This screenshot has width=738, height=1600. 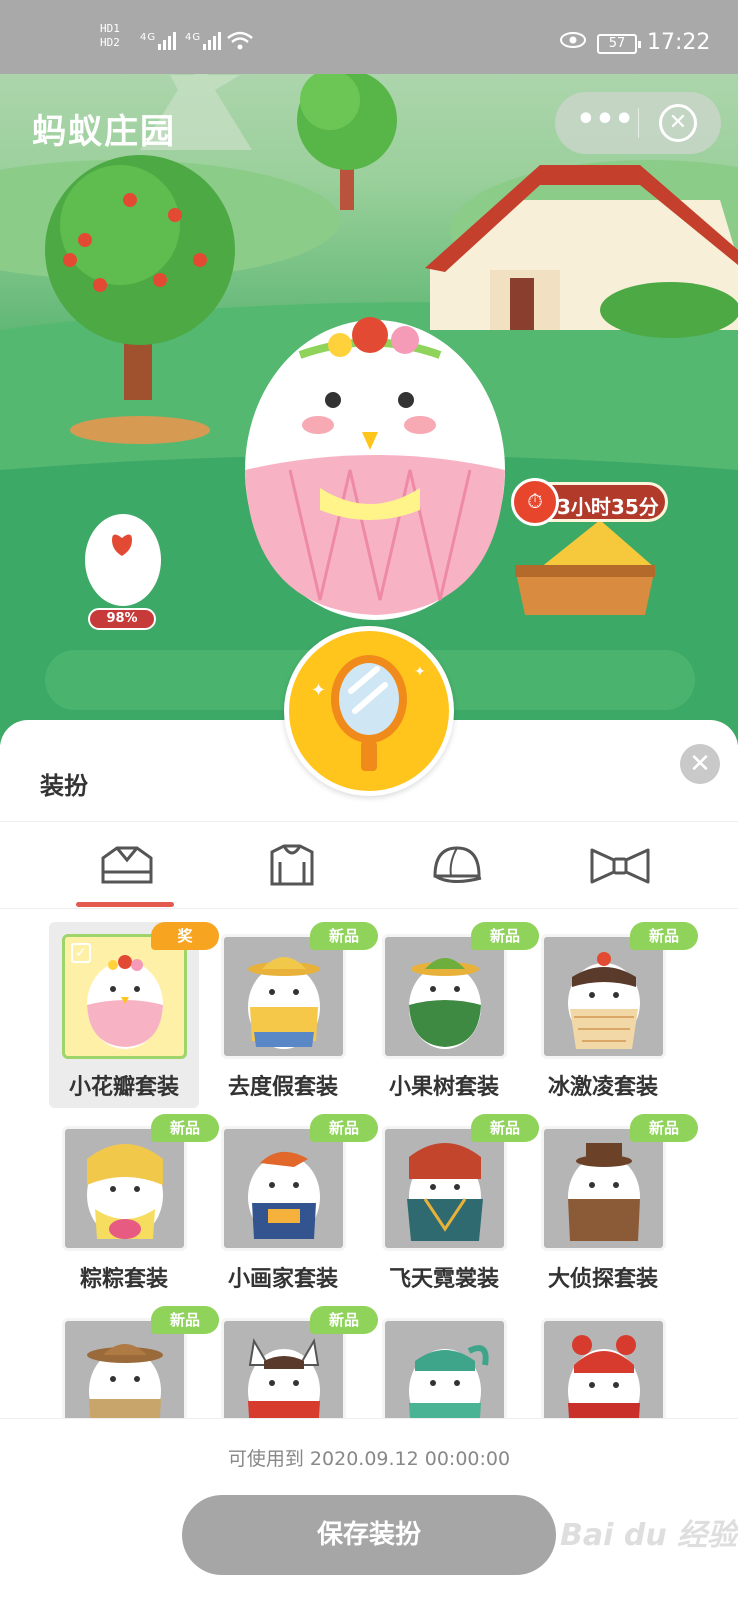 What do you see at coordinates (443, 1279) in the screenshot?
I see `outfit-name: 飞天霓裳装` at bounding box center [443, 1279].